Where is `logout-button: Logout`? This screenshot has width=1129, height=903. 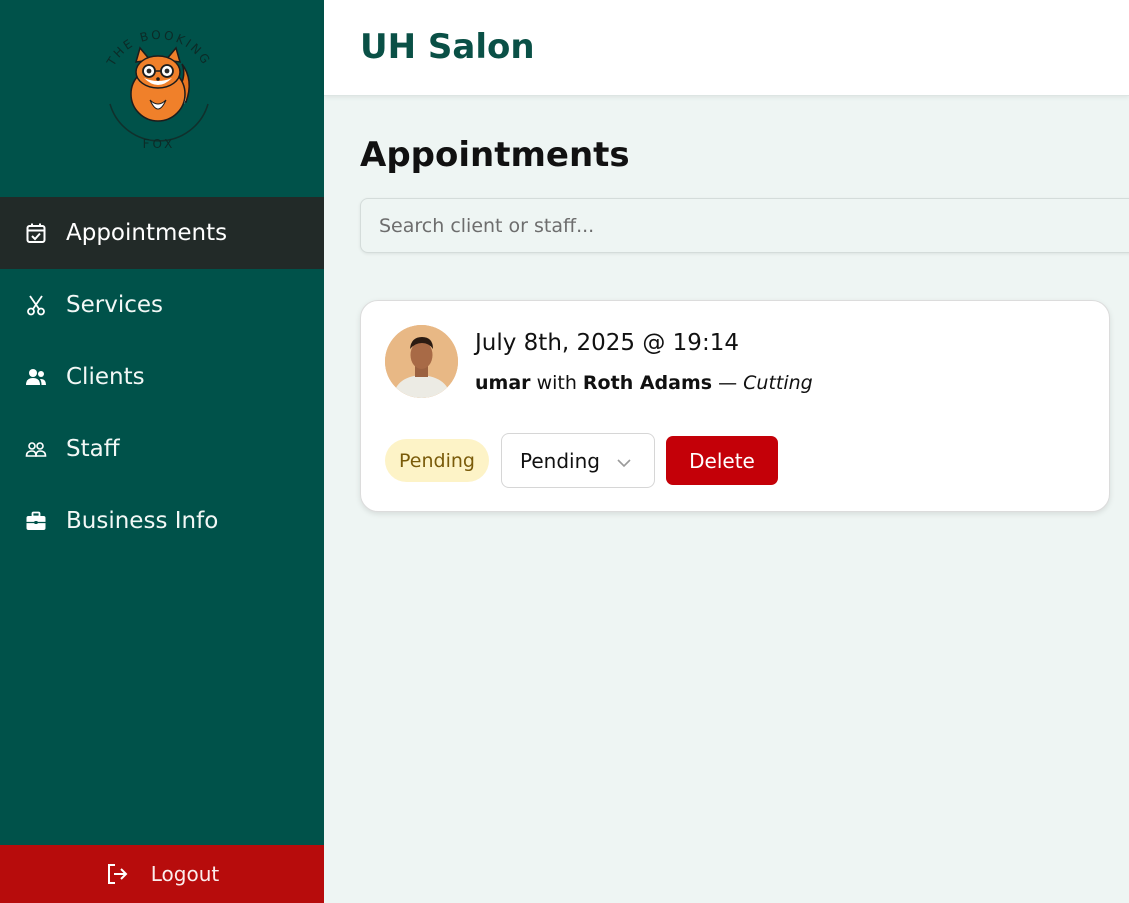 logout-button: Logout is located at coordinates (162, 874).